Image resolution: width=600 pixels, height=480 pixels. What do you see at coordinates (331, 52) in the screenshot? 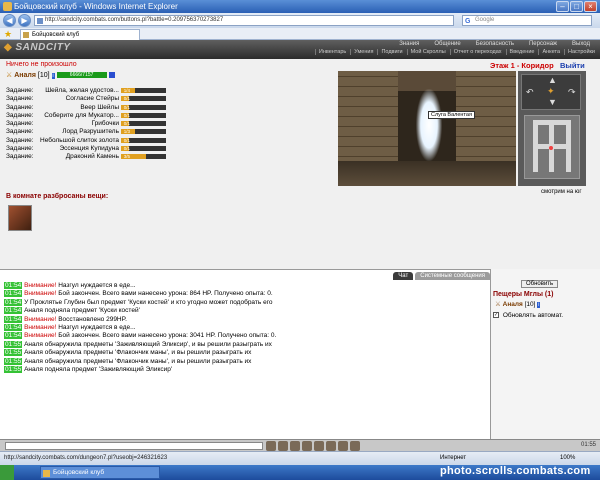
I see `submenu-inventory: Инвентарь` at bounding box center [331, 52].